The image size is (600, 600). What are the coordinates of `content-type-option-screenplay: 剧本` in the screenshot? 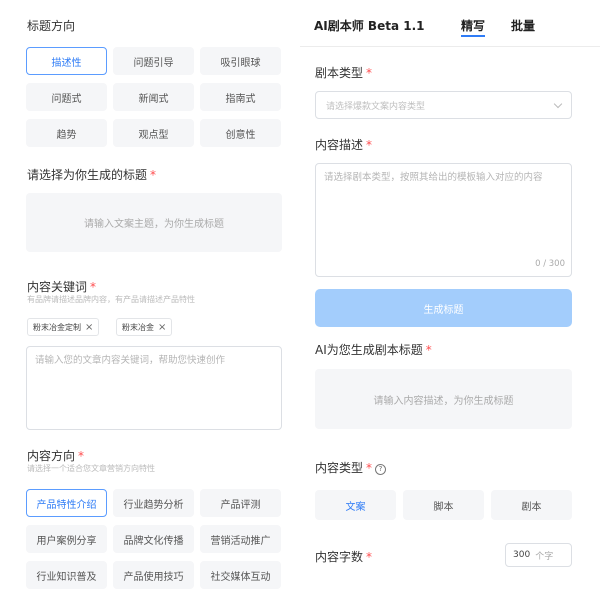 It's located at (531, 505).